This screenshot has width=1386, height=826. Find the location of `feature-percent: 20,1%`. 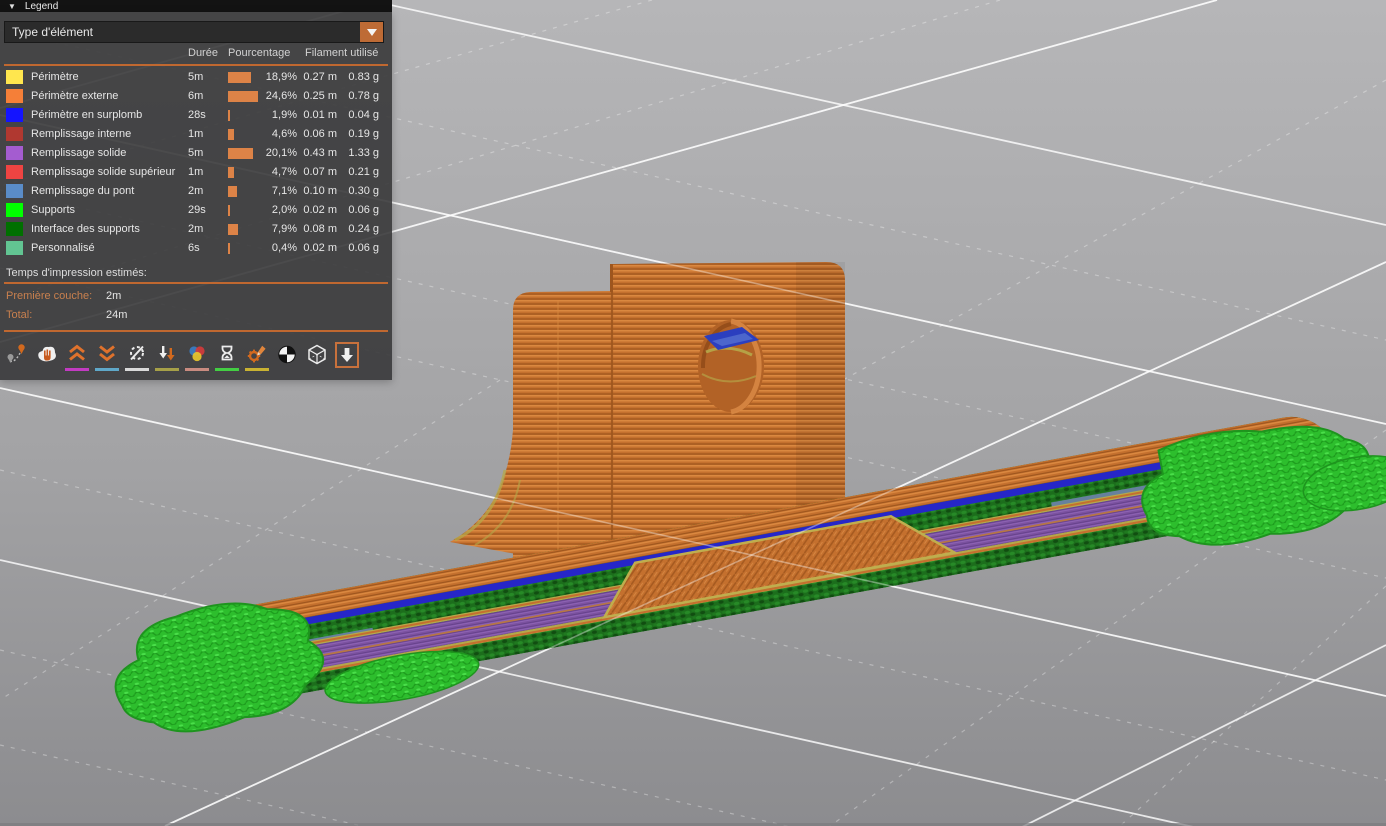

feature-percent: 20,1% is located at coordinates (281, 153).